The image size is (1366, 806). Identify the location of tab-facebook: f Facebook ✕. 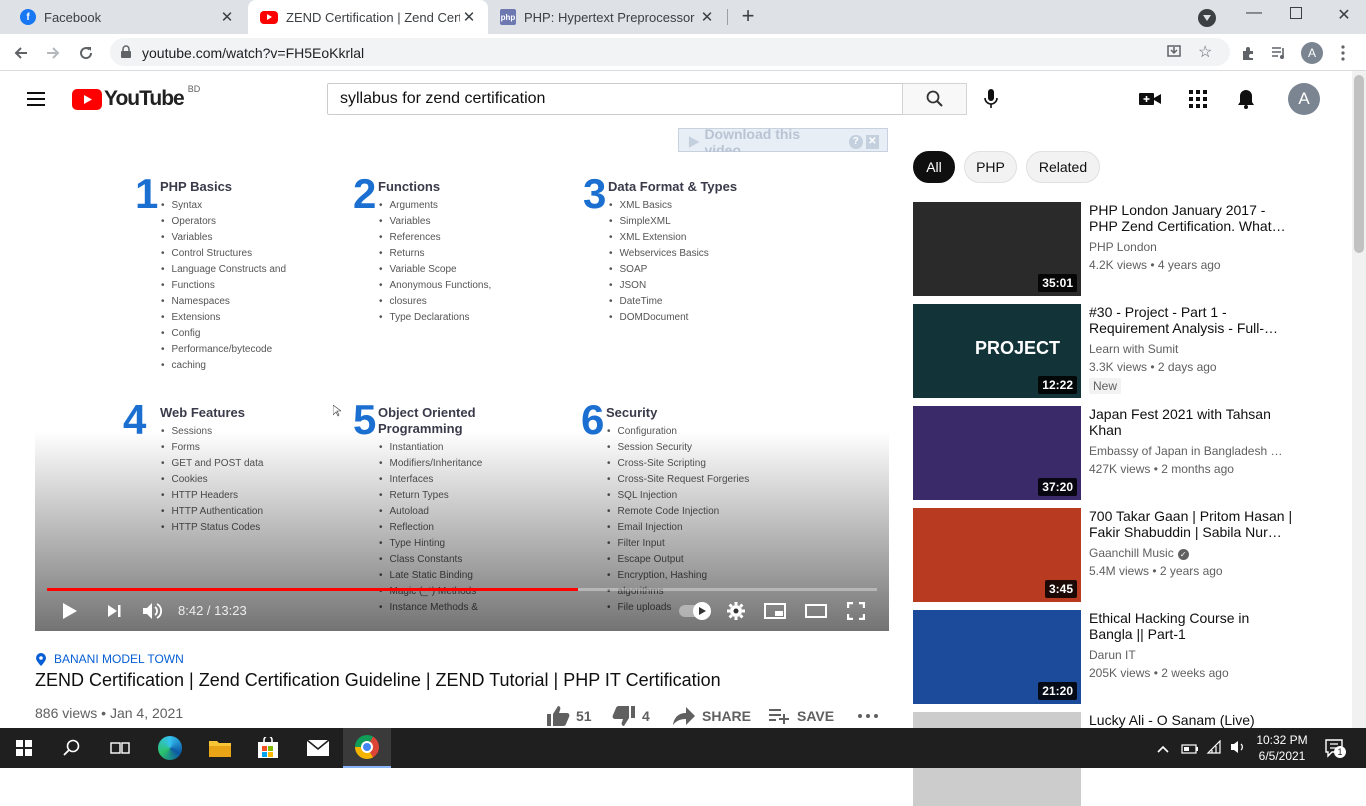
(127, 17).